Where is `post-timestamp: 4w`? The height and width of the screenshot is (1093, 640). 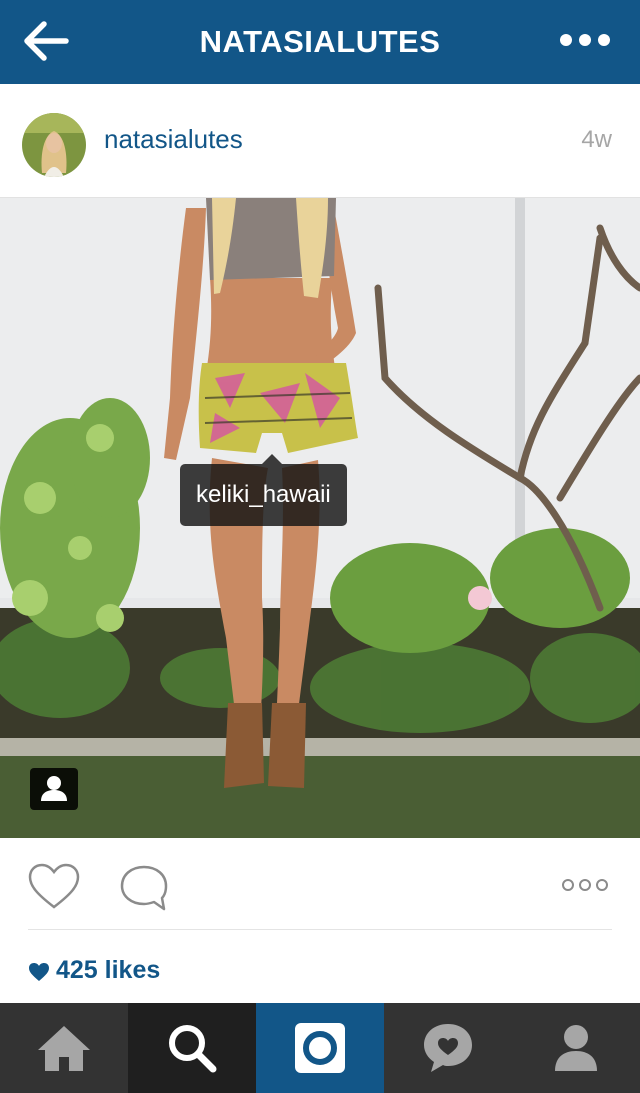
post-timestamp: 4w is located at coordinates (596, 139).